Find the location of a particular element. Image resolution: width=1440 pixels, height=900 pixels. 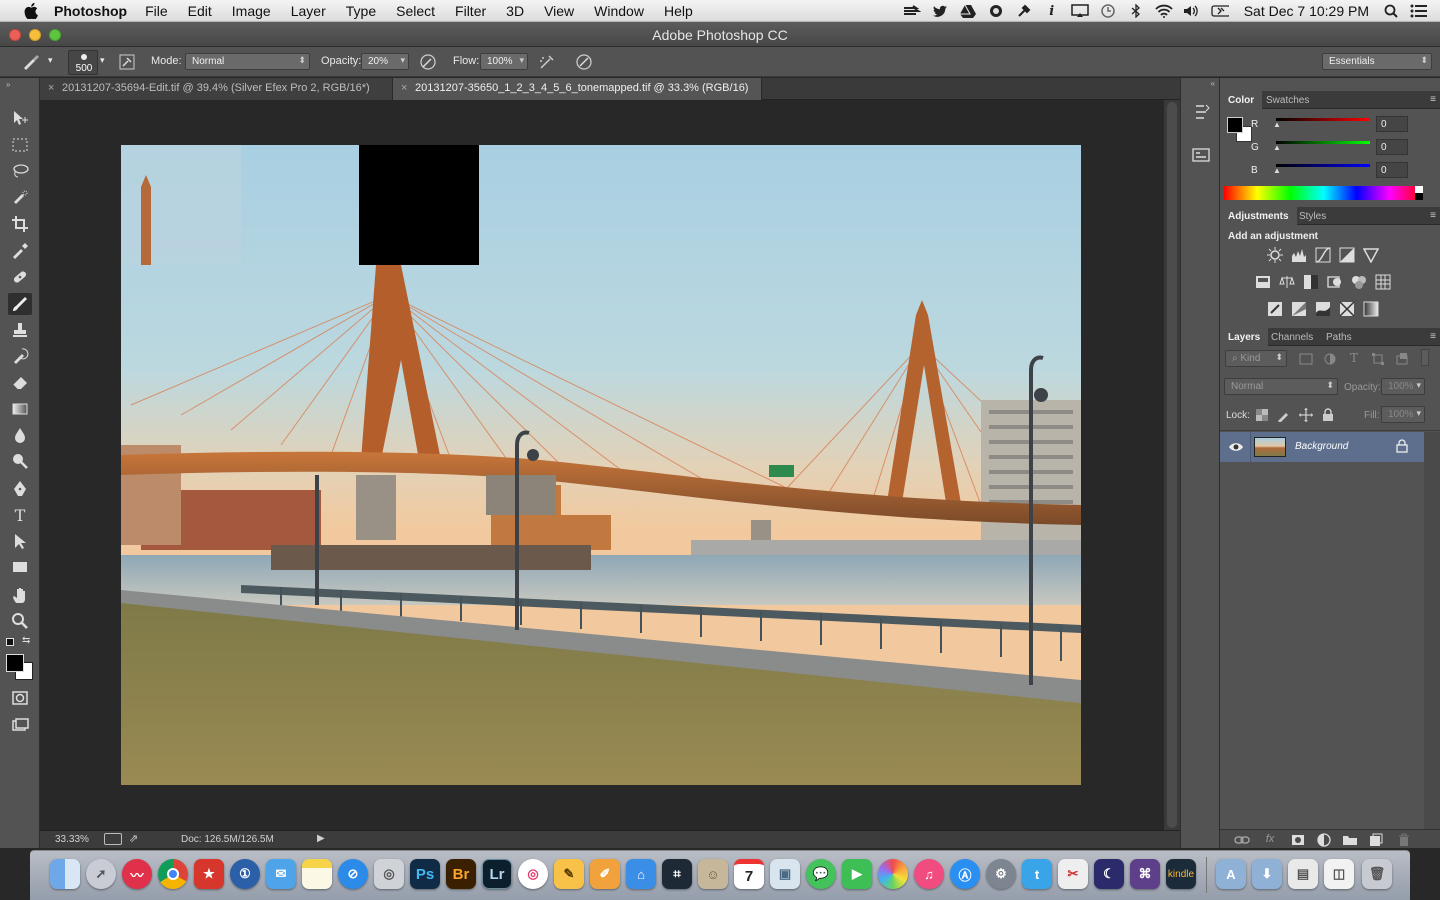

levels-icon is located at coordinates (1299, 255).